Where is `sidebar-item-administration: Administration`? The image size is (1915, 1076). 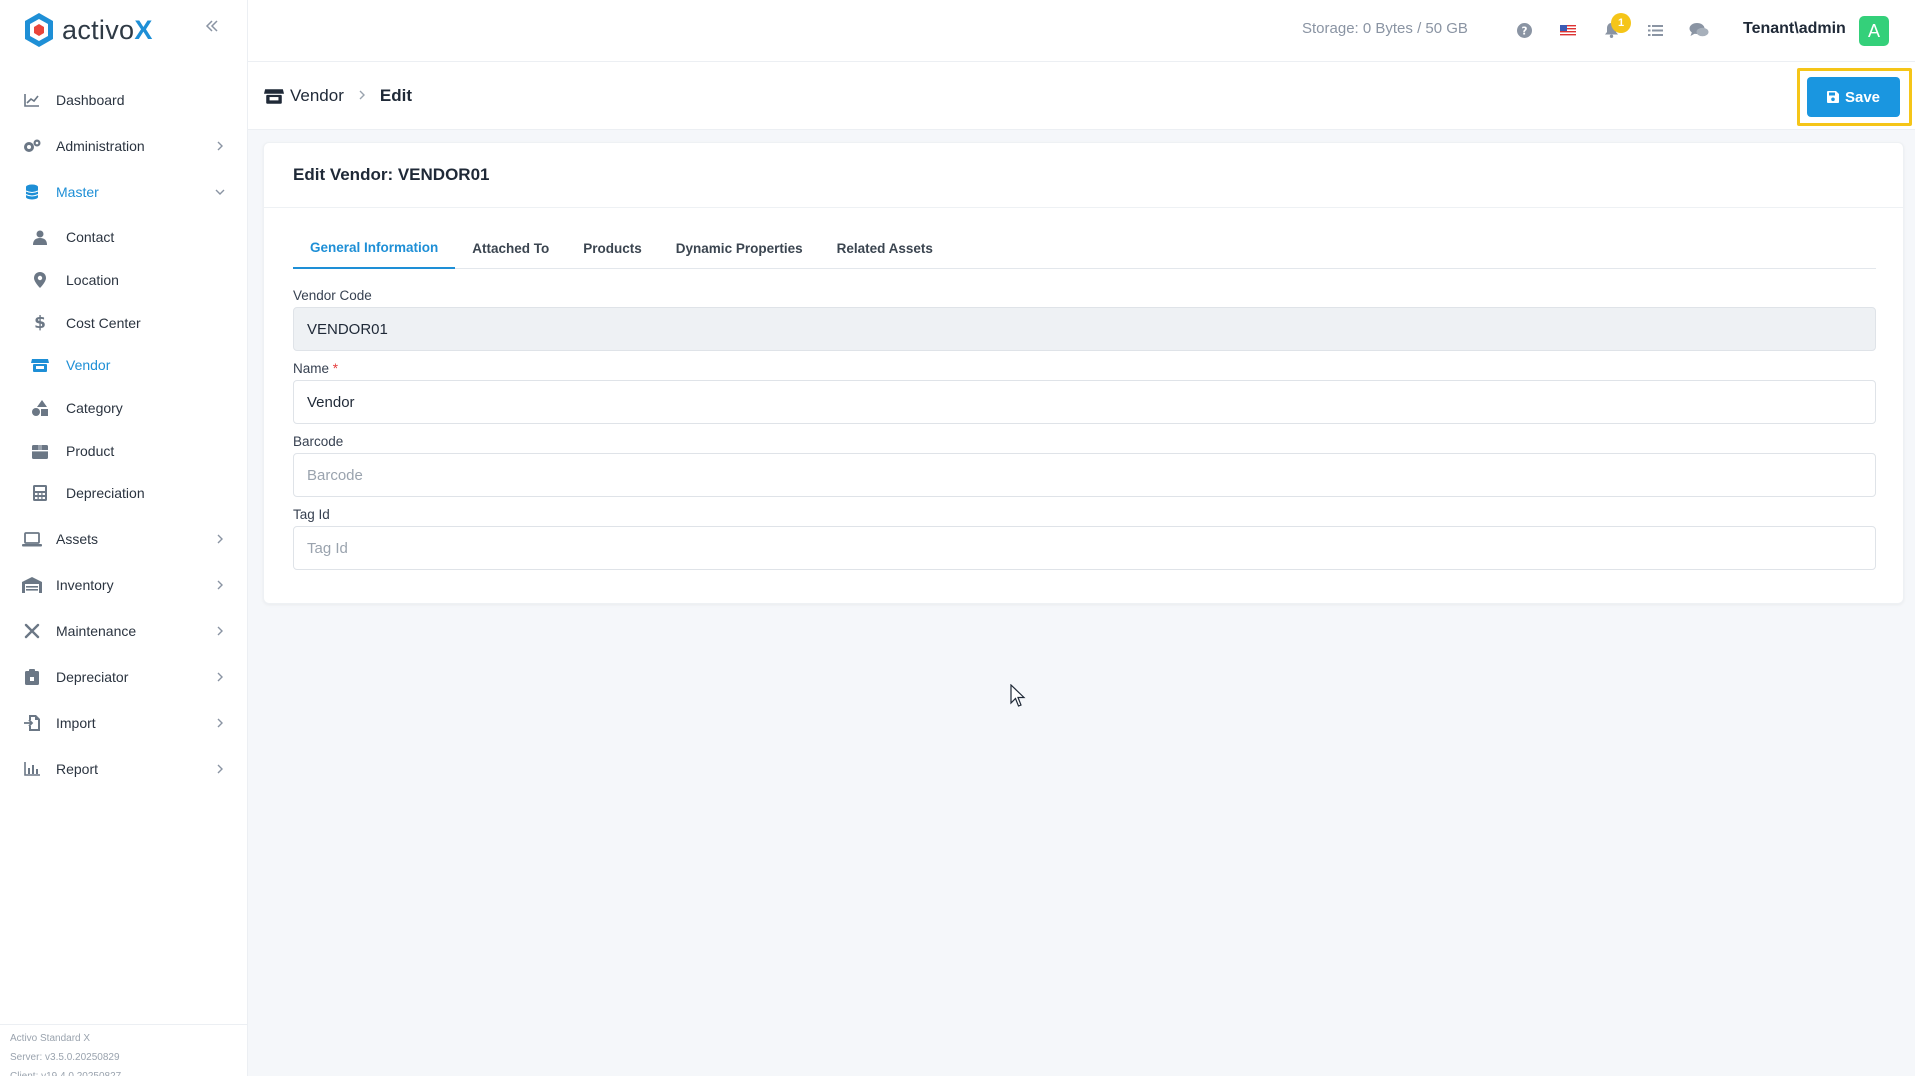 sidebar-item-administration: Administration is located at coordinates (124, 146).